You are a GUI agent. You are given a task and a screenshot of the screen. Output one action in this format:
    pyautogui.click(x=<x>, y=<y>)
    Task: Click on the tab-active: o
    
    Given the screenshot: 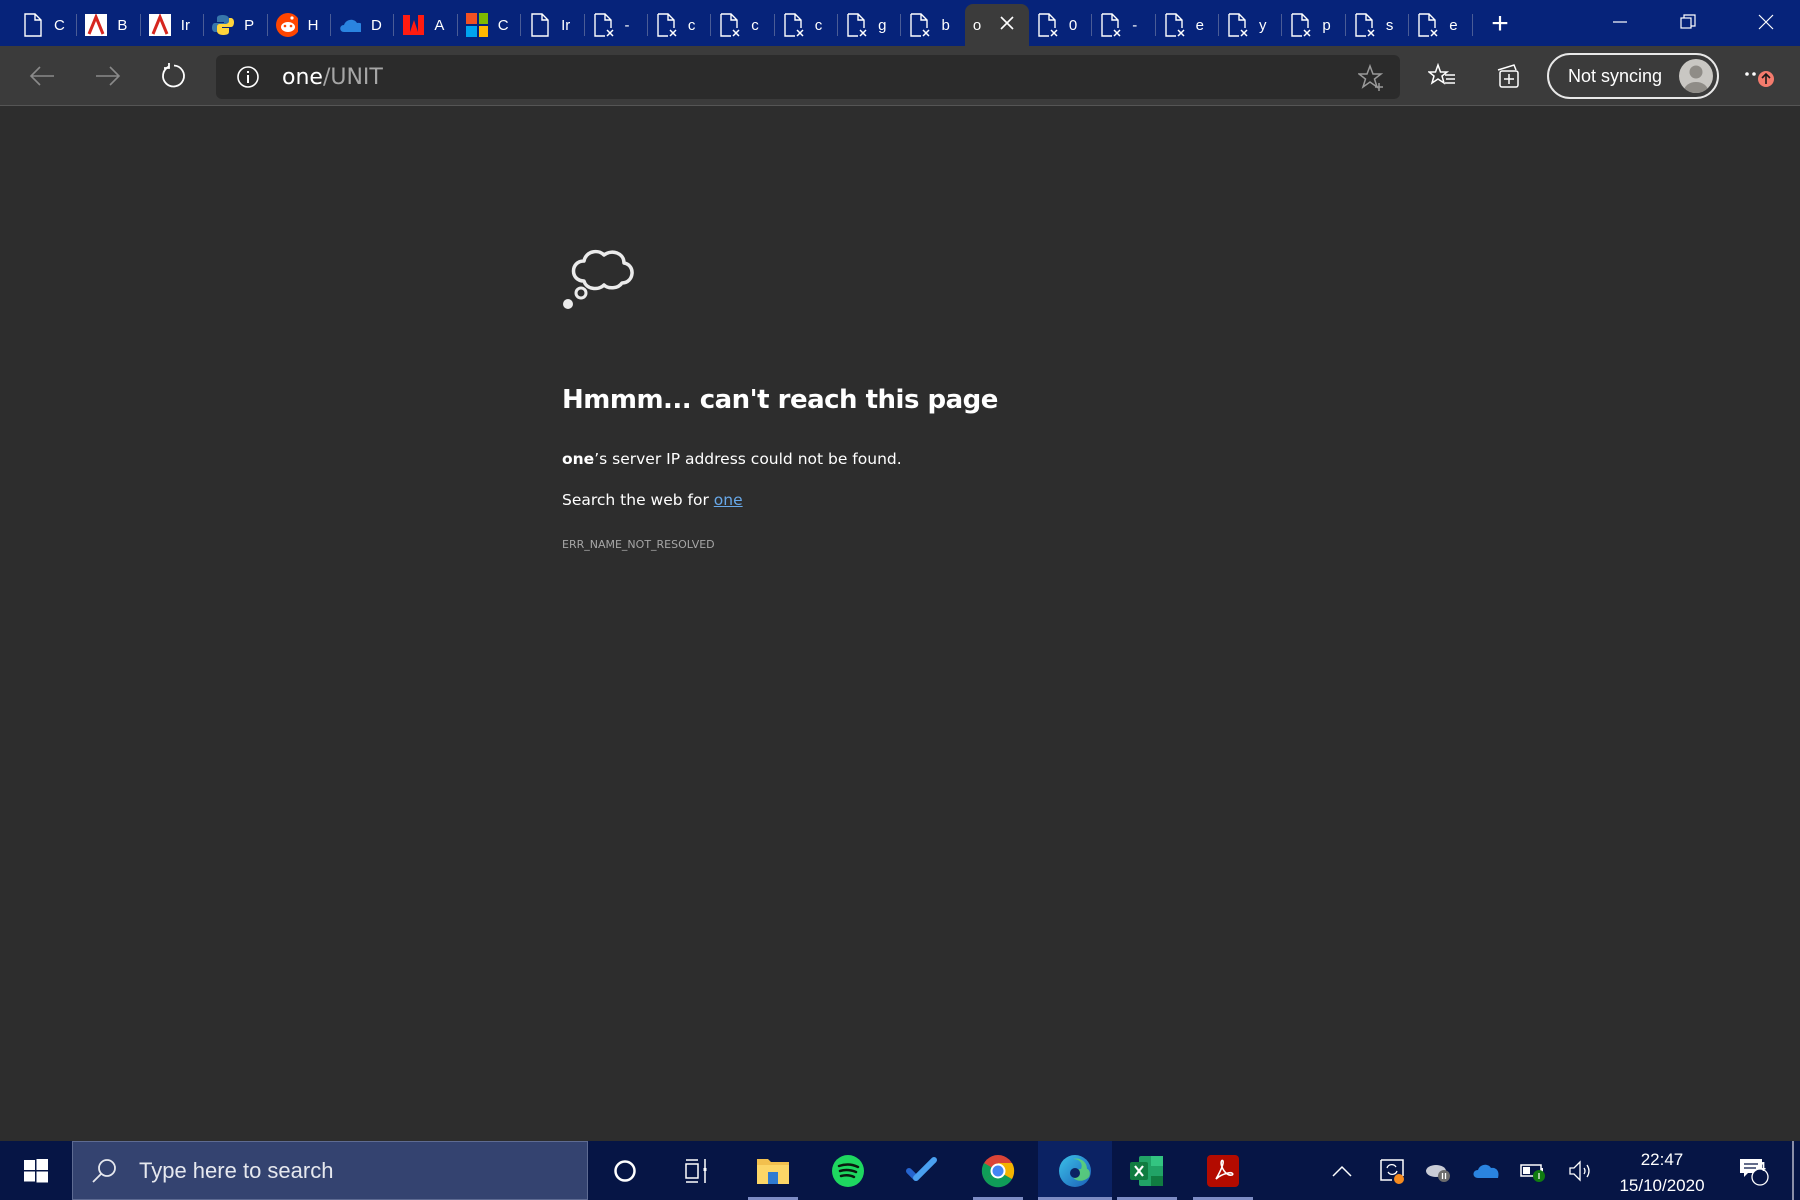 What is the action you would take?
    pyautogui.click(x=996, y=25)
    